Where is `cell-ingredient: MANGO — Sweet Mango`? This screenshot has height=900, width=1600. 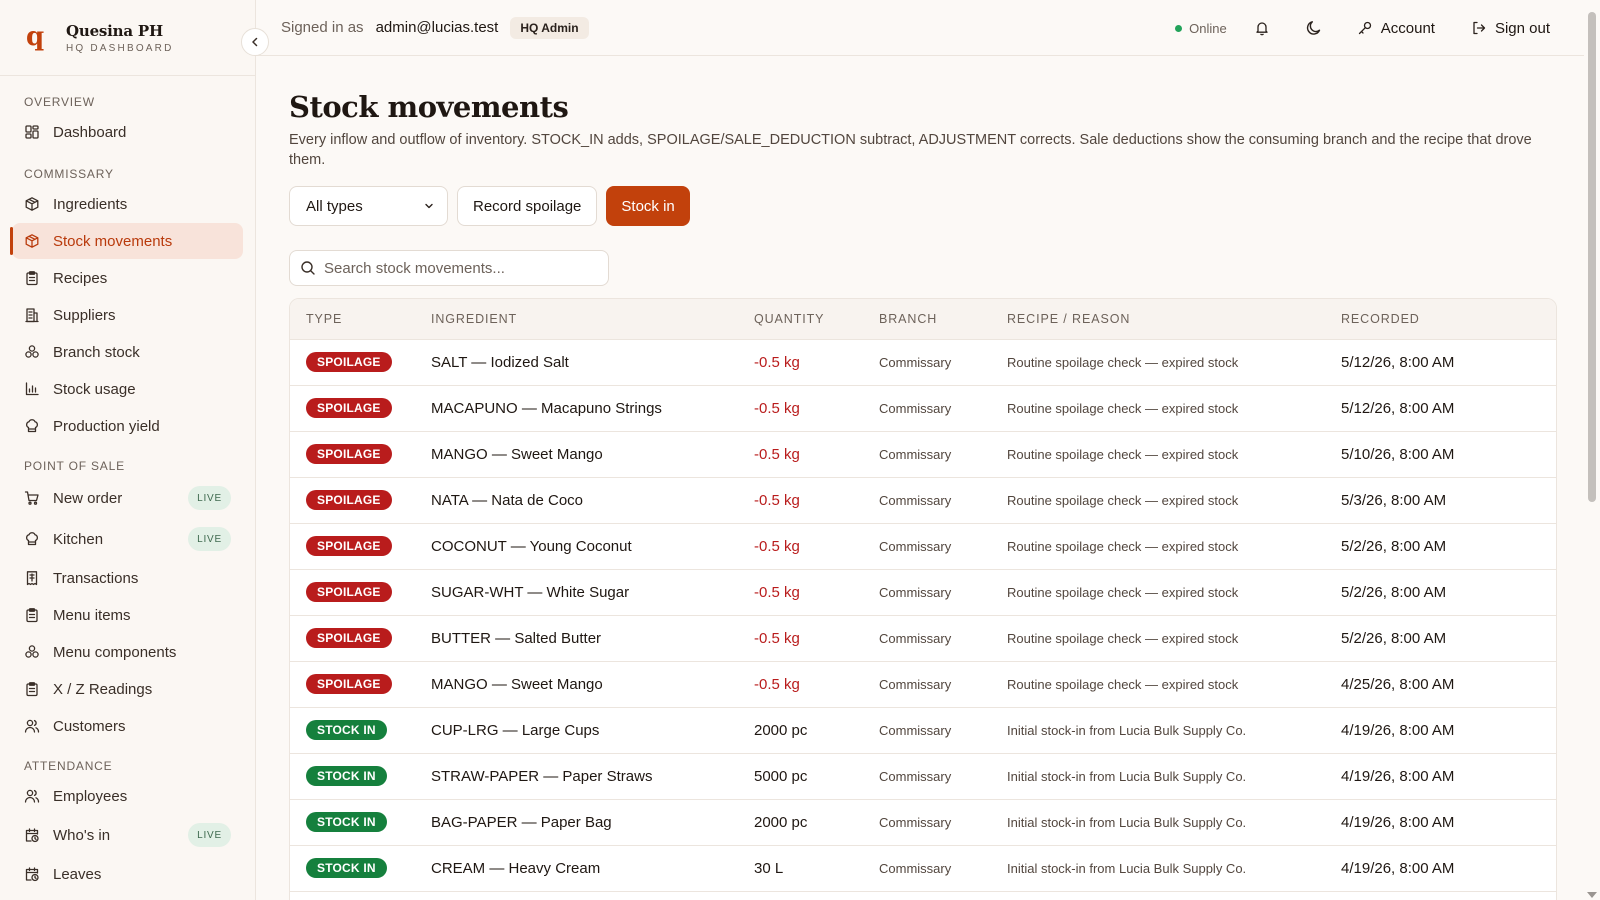 cell-ingredient: MANGO — Sweet Mango is located at coordinates (592, 453).